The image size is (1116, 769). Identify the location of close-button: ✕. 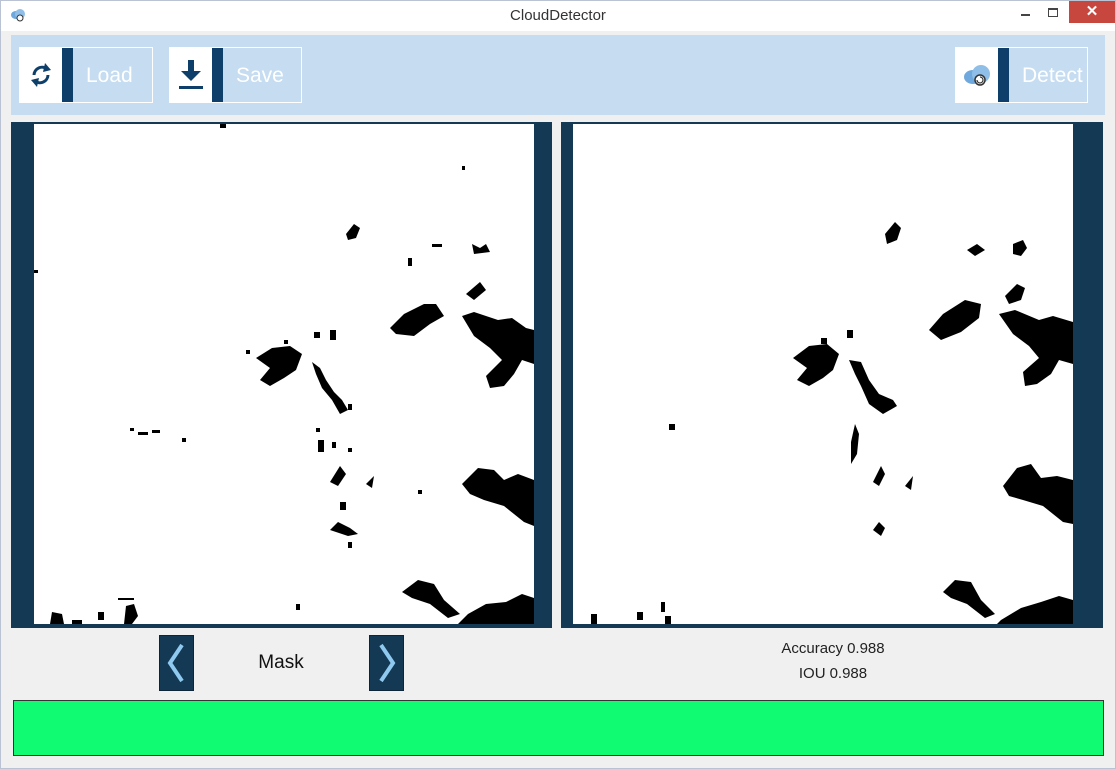
(1092, 12).